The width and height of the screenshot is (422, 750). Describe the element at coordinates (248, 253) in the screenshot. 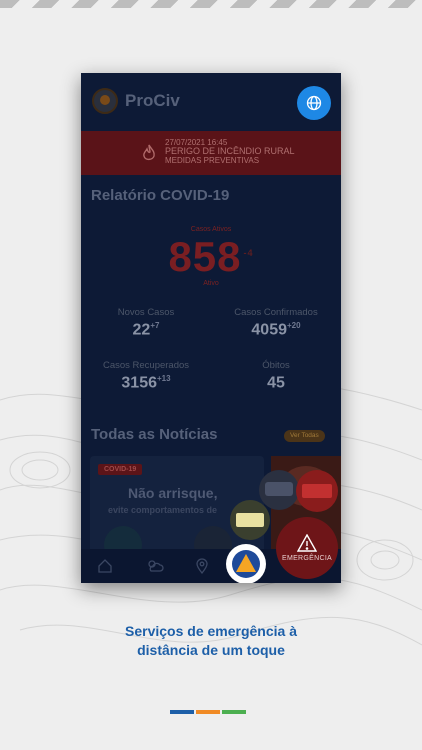

I see `active-cases-delta: -4` at that location.